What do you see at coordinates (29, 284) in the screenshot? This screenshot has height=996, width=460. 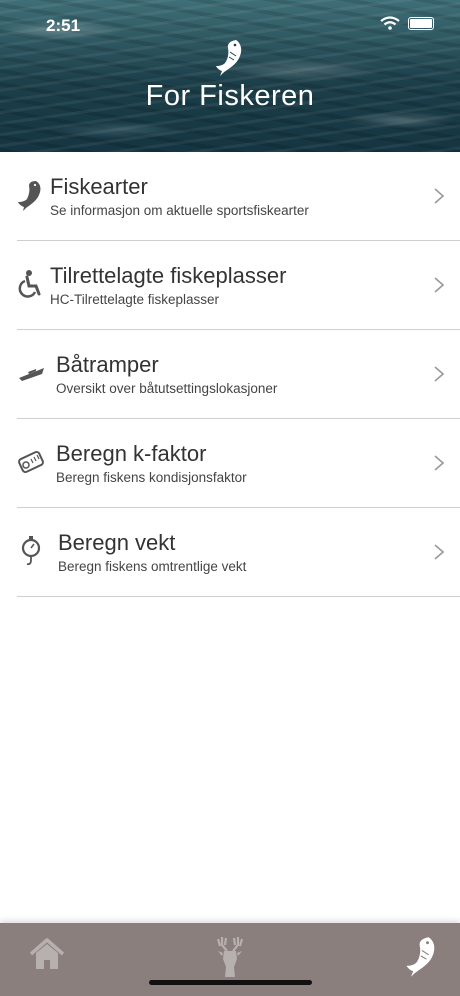 I see `wheelchair-icon` at bounding box center [29, 284].